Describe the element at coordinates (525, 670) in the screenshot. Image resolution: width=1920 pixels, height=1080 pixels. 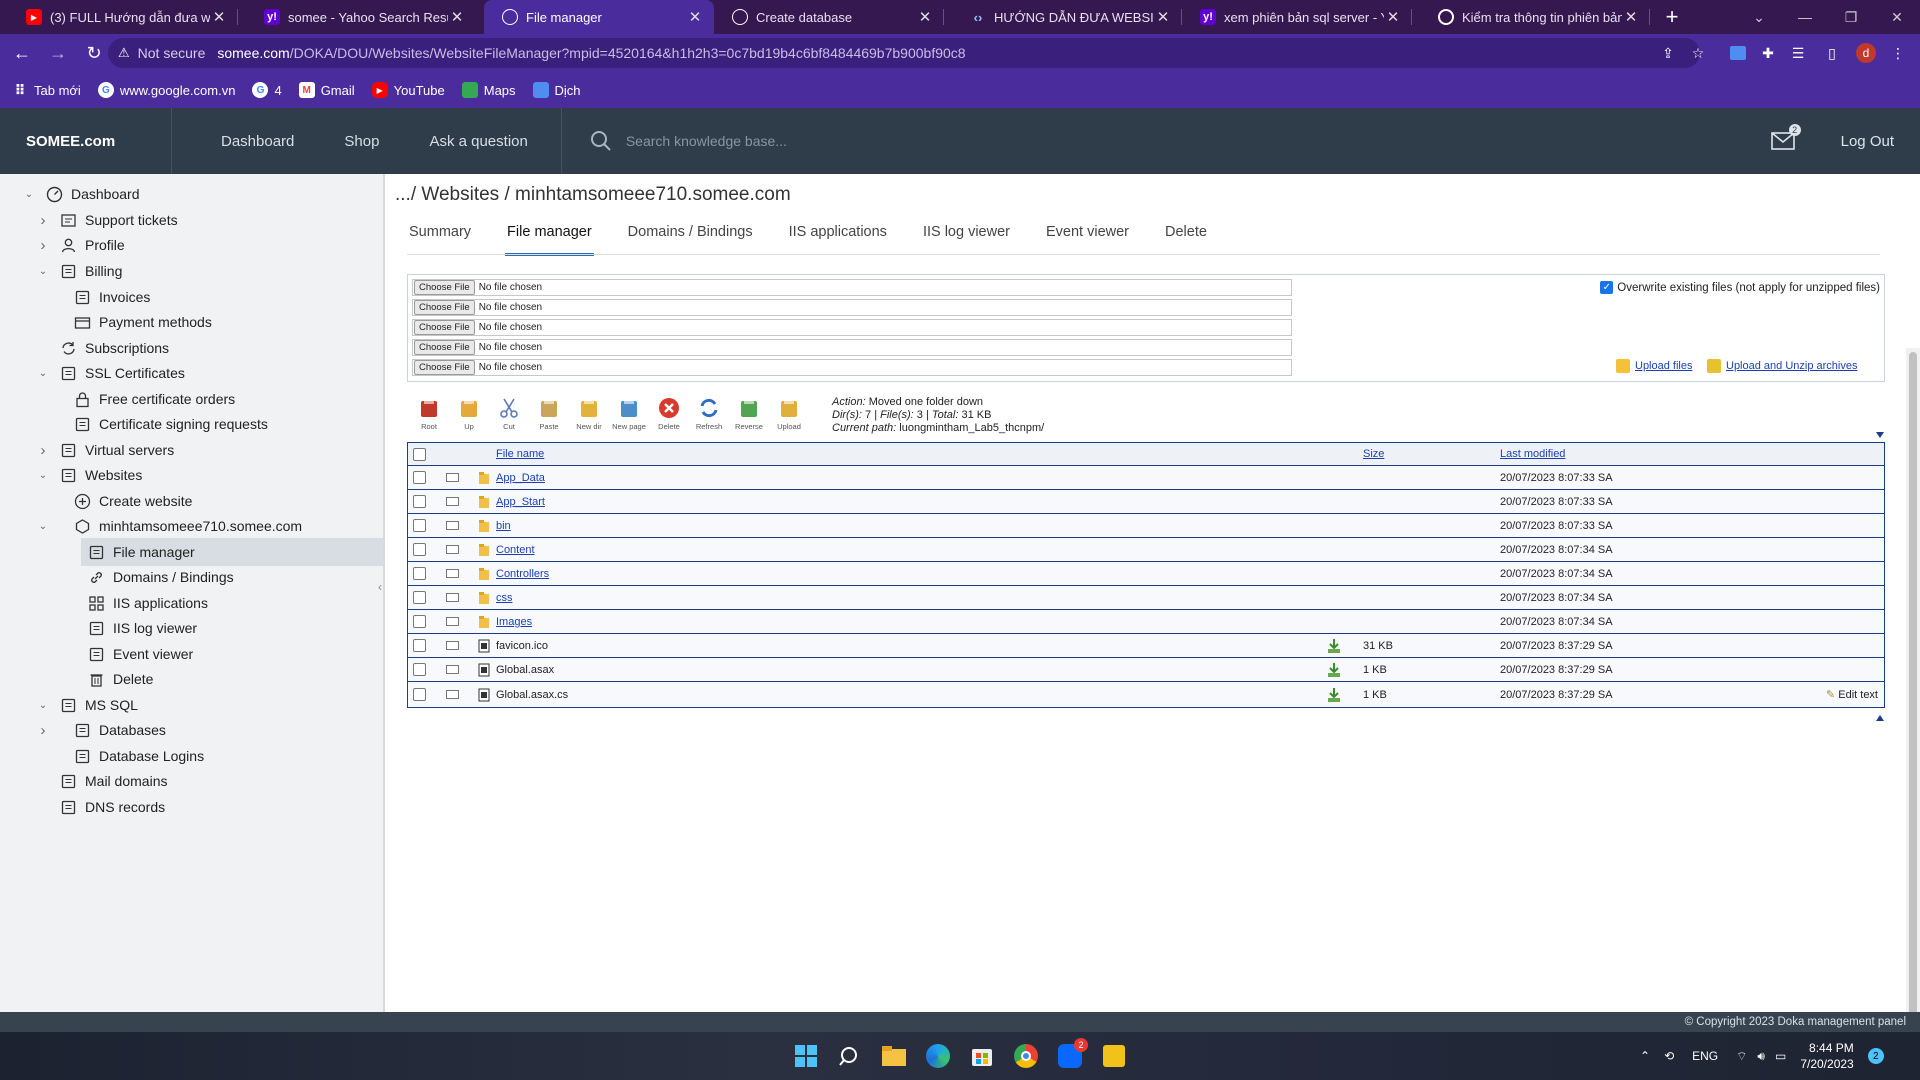
I see `file-name: Global.asax` at that location.